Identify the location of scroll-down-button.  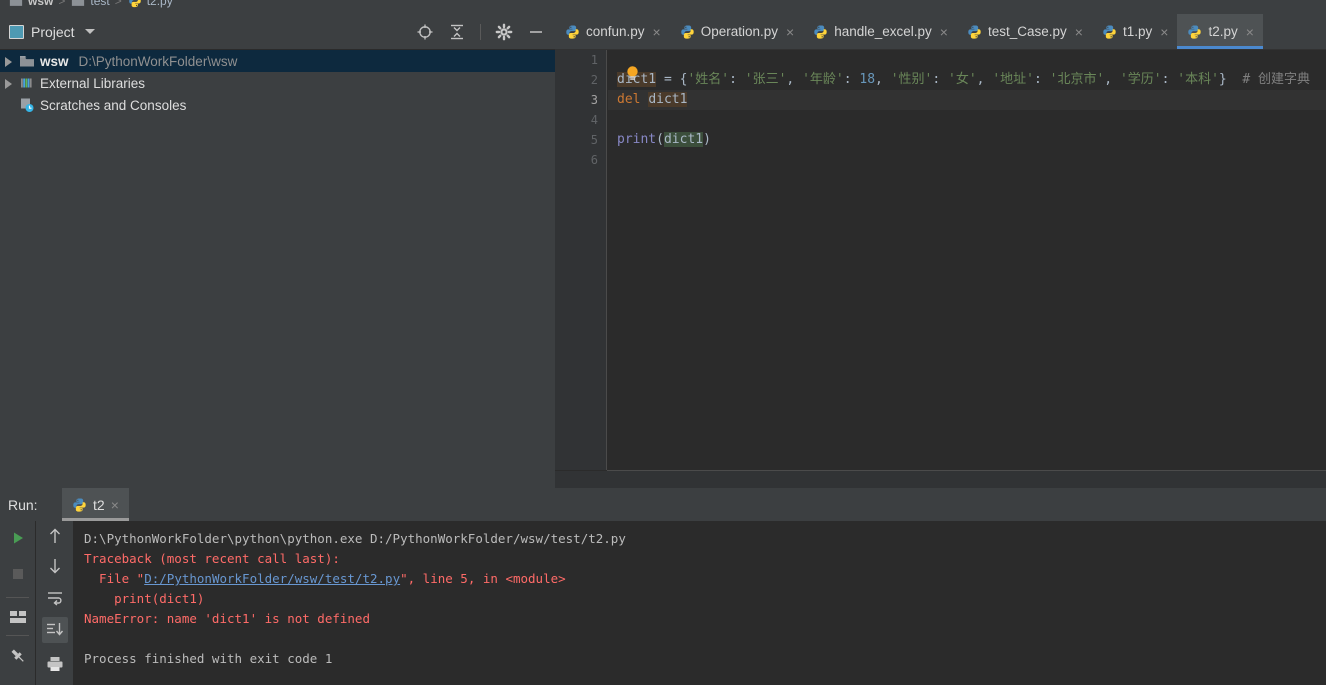
(55, 566).